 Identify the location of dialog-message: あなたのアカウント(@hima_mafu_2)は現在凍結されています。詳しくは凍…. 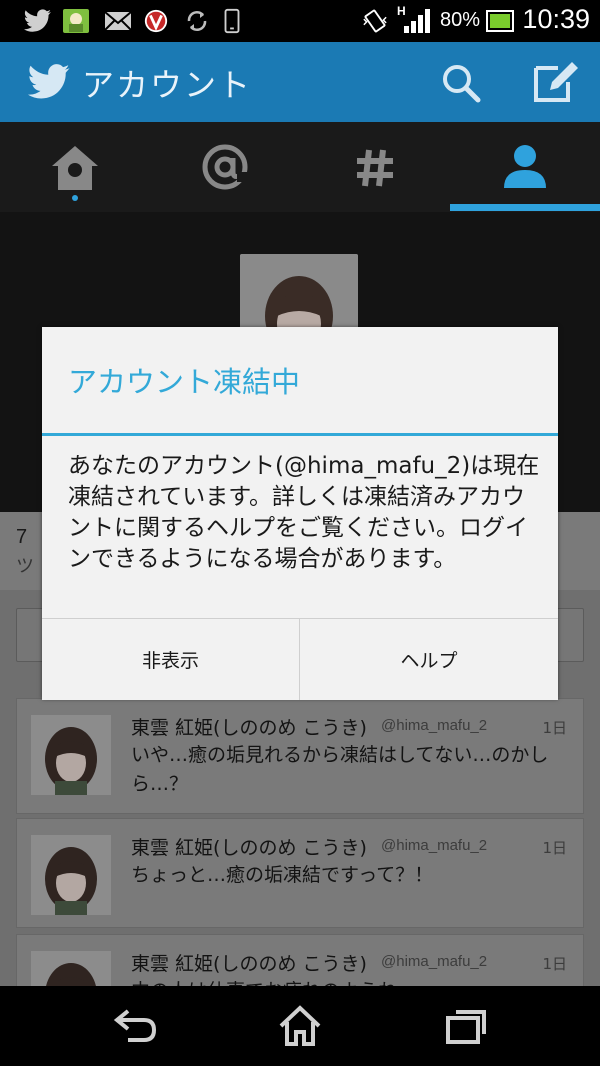
(304, 512).